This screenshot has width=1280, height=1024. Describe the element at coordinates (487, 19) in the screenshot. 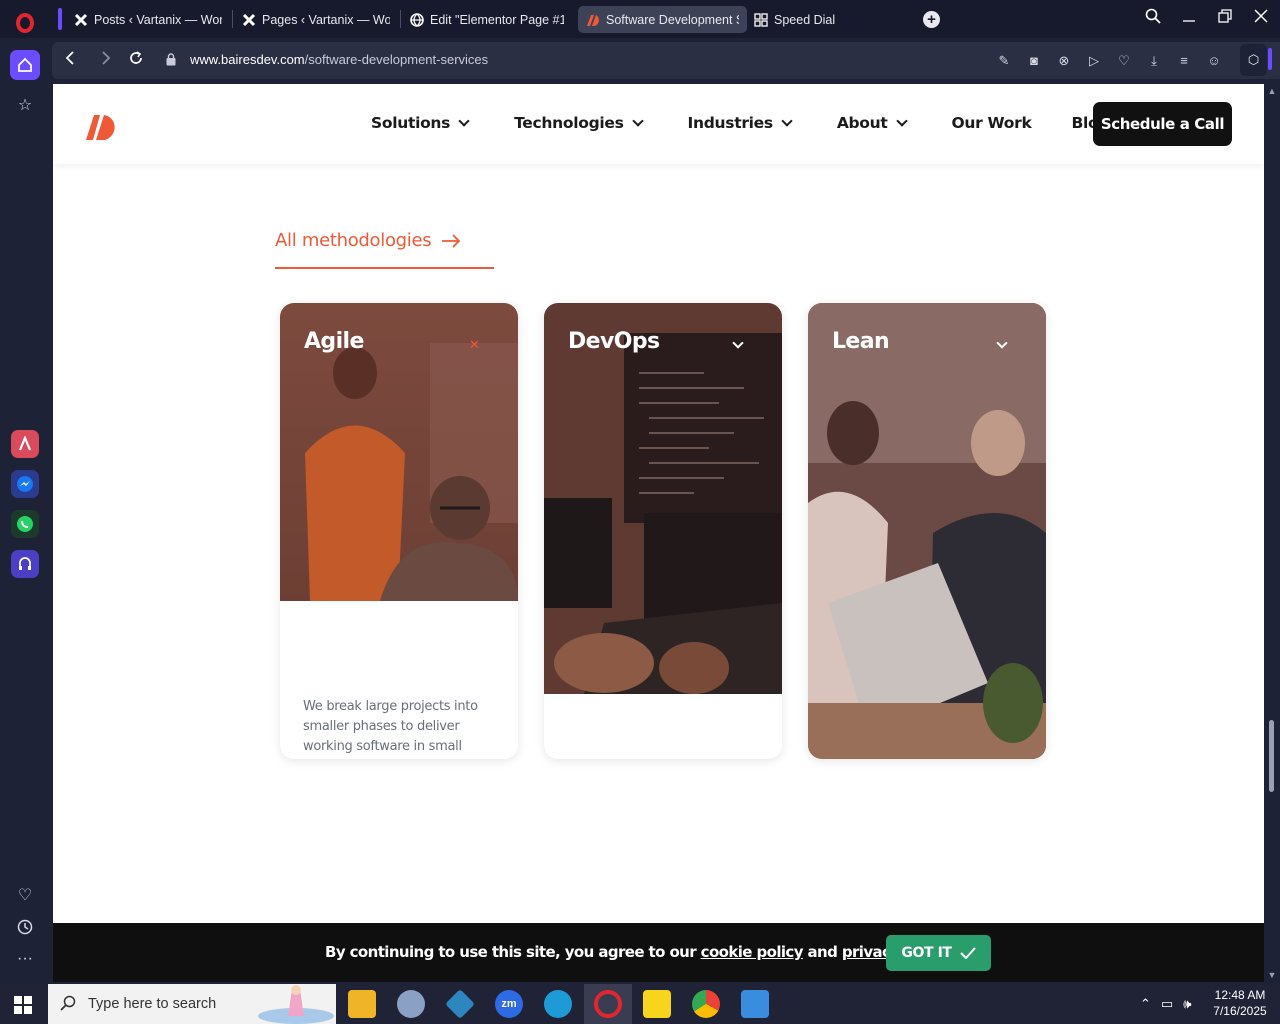

I see `tab-elementor: Edit "Elementor Page #1001"` at that location.